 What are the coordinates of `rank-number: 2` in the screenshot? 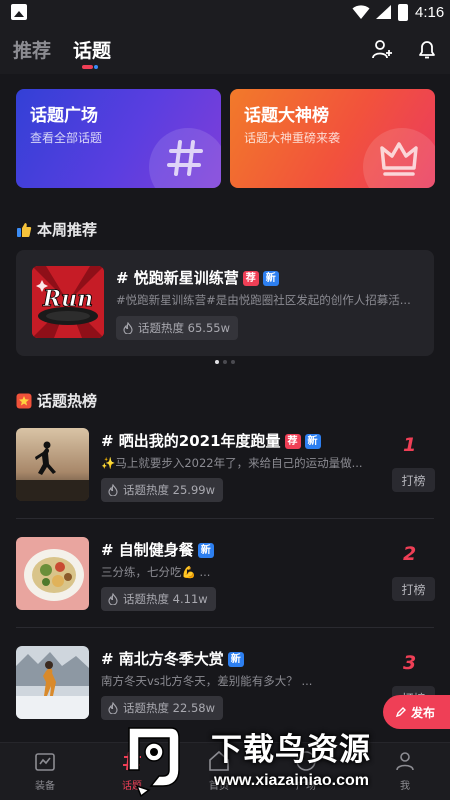 It's located at (410, 554).